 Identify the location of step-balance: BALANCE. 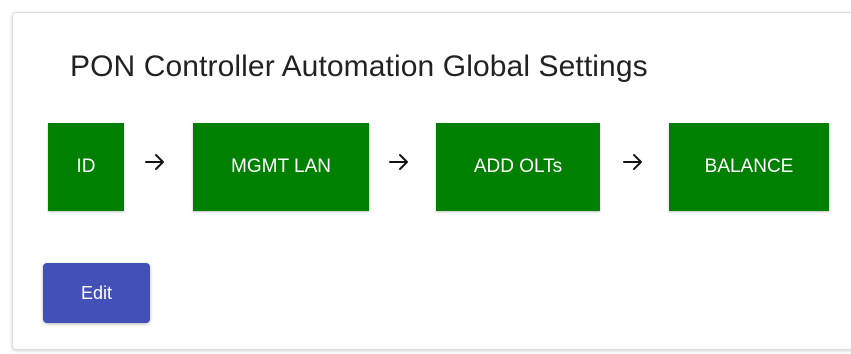
(749, 167).